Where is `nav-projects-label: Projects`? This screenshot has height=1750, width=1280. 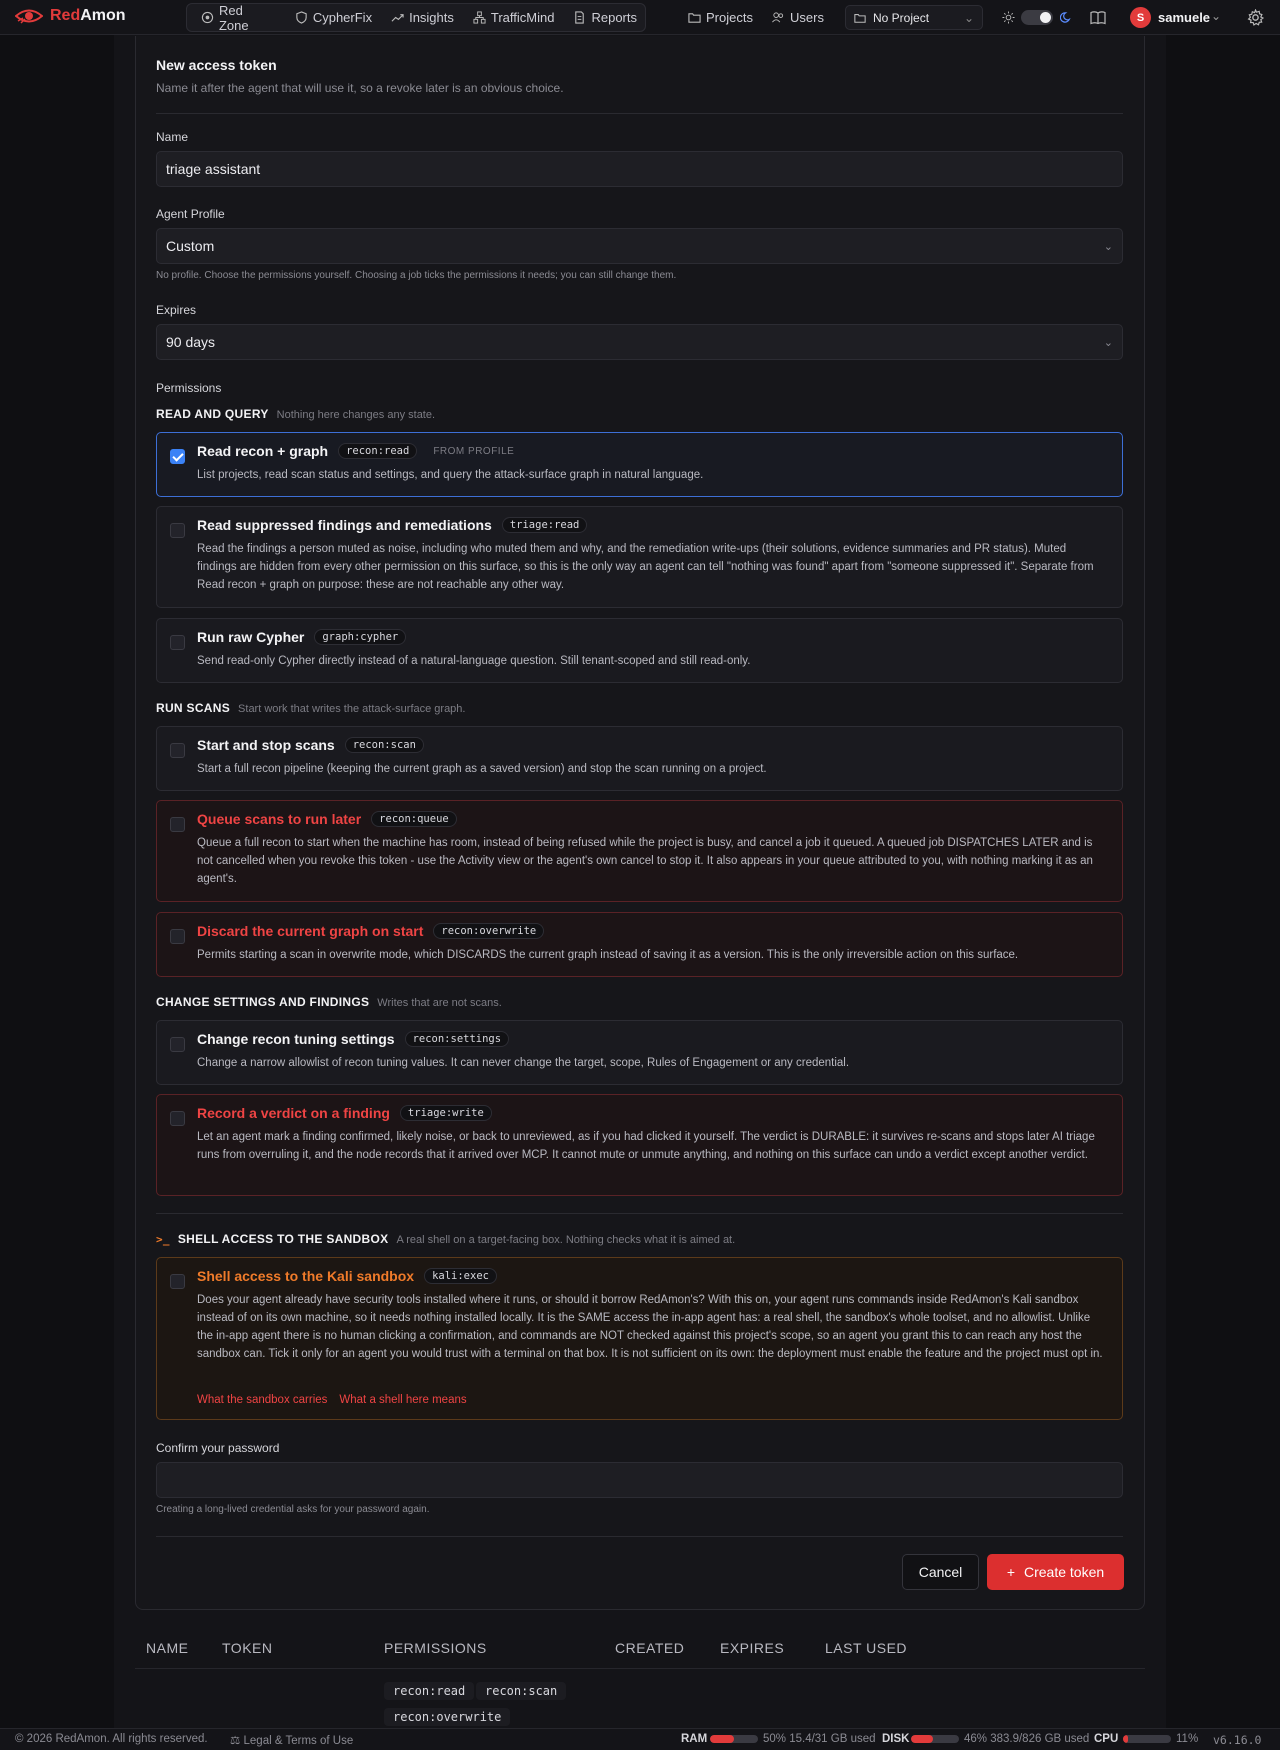
nav-projects-label: Projects is located at coordinates (729, 17).